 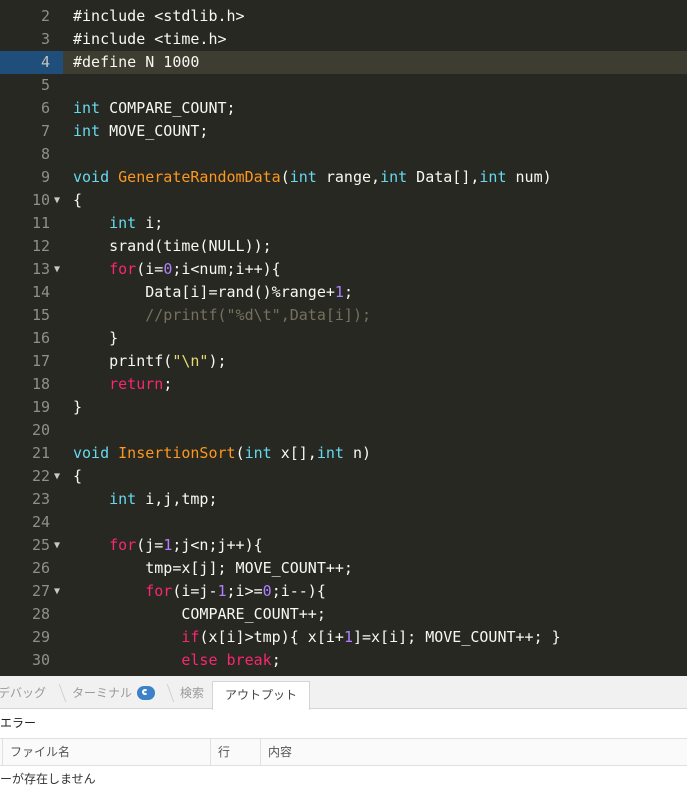 I want to click on code-line: 20, so click(x=343, y=430).